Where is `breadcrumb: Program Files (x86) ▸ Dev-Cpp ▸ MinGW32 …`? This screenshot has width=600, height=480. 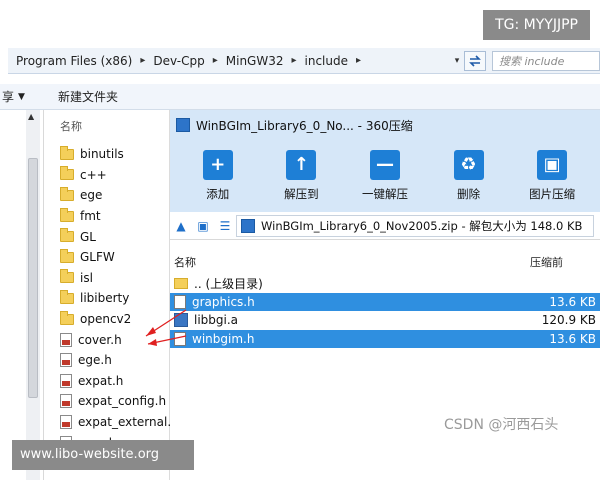 breadcrumb: Program Files (x86) ▸ Dev-Cpp ▸ MinGW32 … is located at coordinates (229, 60).